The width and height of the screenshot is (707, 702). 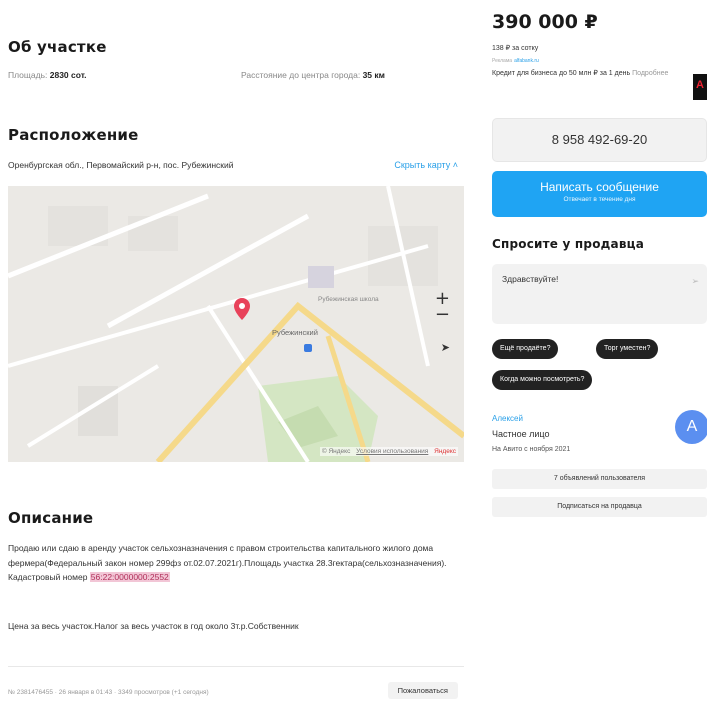 I want to click on quick-question-viewing: Когда можно посмотреть?, so click(x=542, y=380).